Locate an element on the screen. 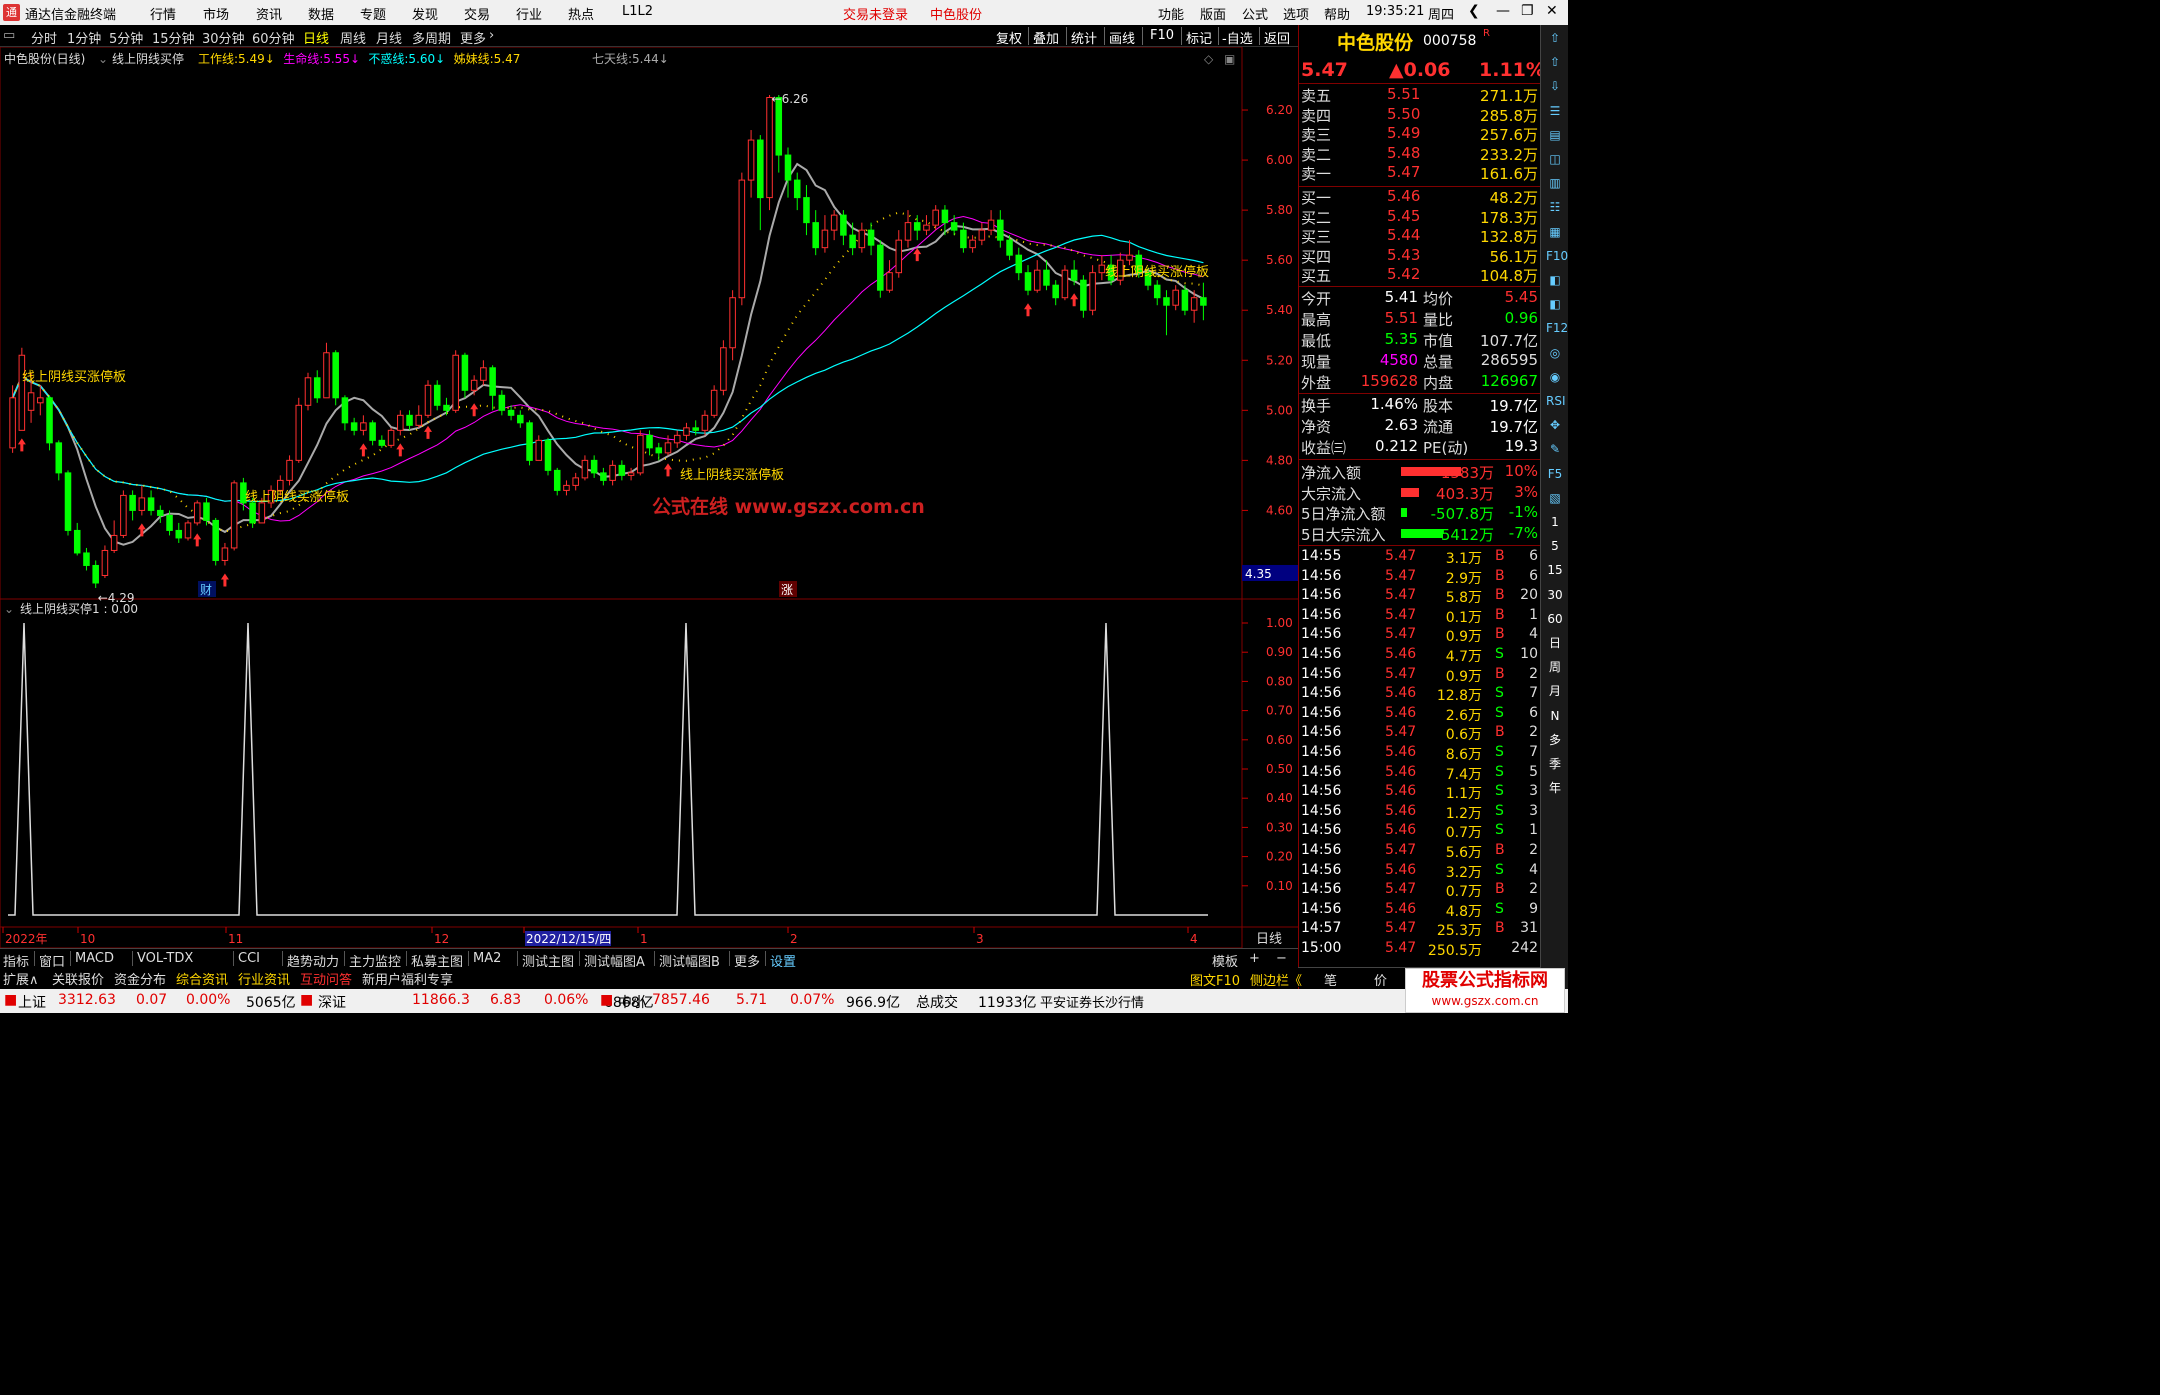 Image resolution: width=2160 pixels, height=1395 pixels. menu-l1l2: L1L2 is located at coordinates (637, 11).